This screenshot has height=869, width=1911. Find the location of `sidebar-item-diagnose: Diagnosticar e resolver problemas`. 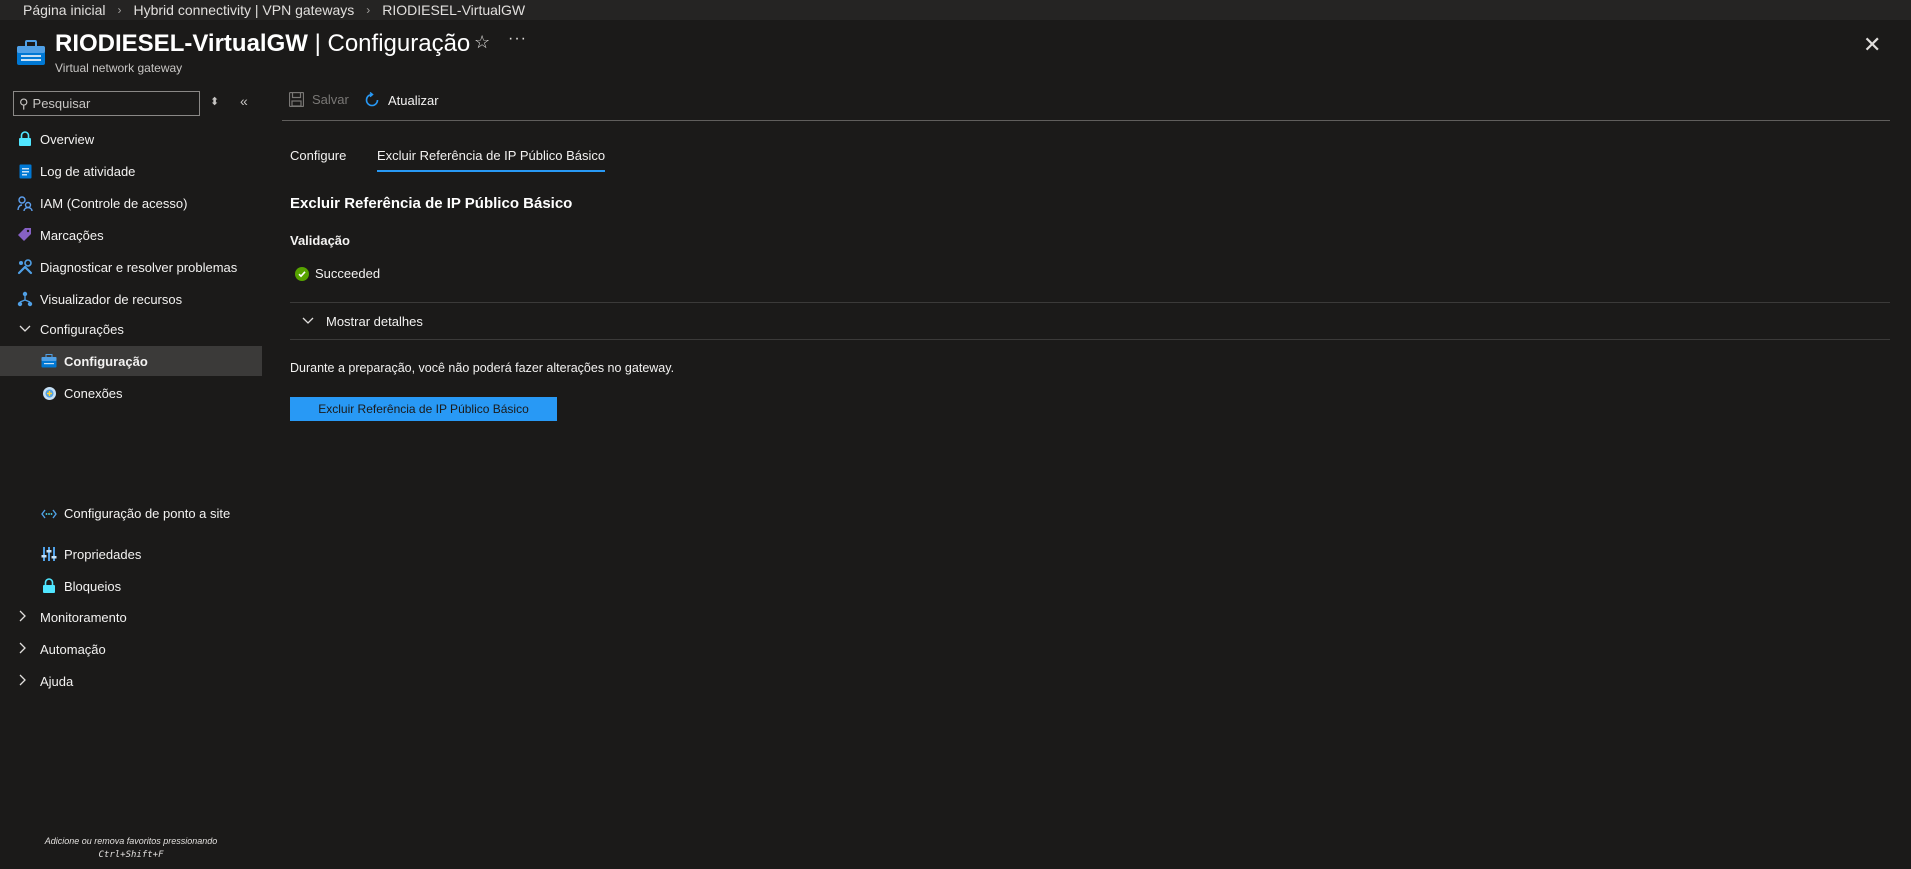

sidebar-item-diagnose: Diagnosticar e resolver problemas is located at coordinates (131, 267).